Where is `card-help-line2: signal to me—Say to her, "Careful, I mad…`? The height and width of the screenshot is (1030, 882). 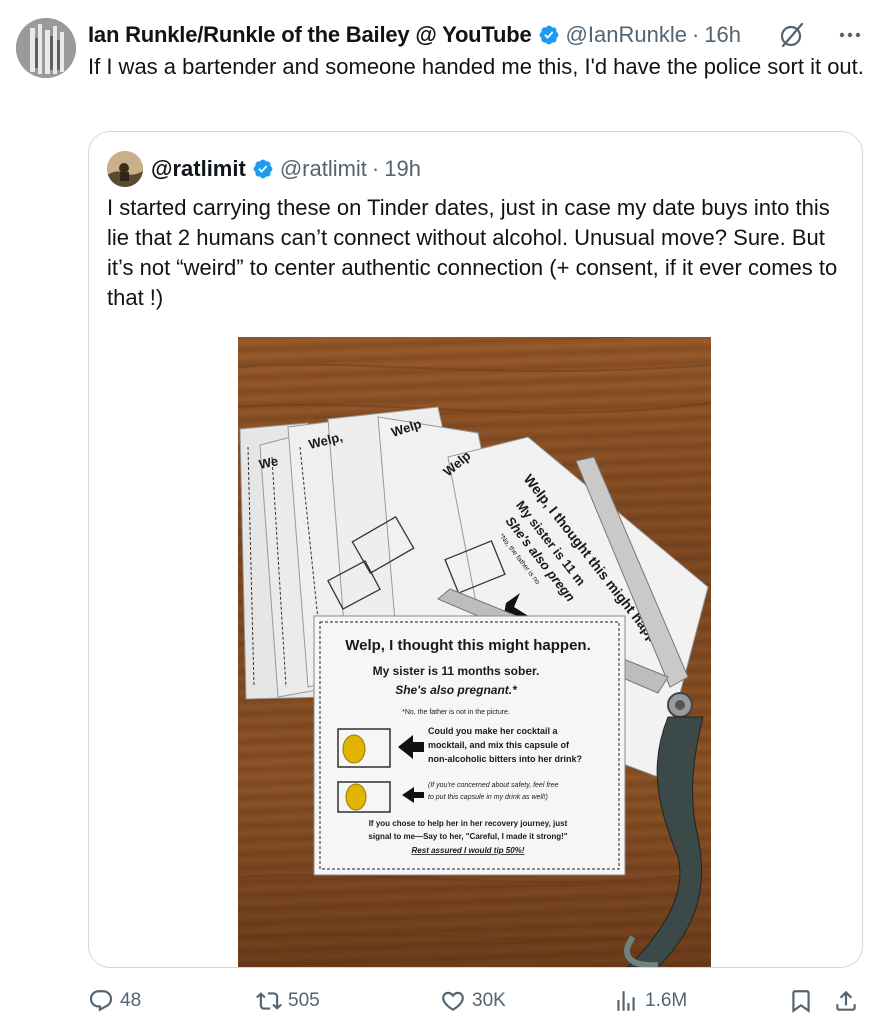 card-help-line2: signal to me—Say to her, "Careful, I mad… is located at coordinates (467, 836).